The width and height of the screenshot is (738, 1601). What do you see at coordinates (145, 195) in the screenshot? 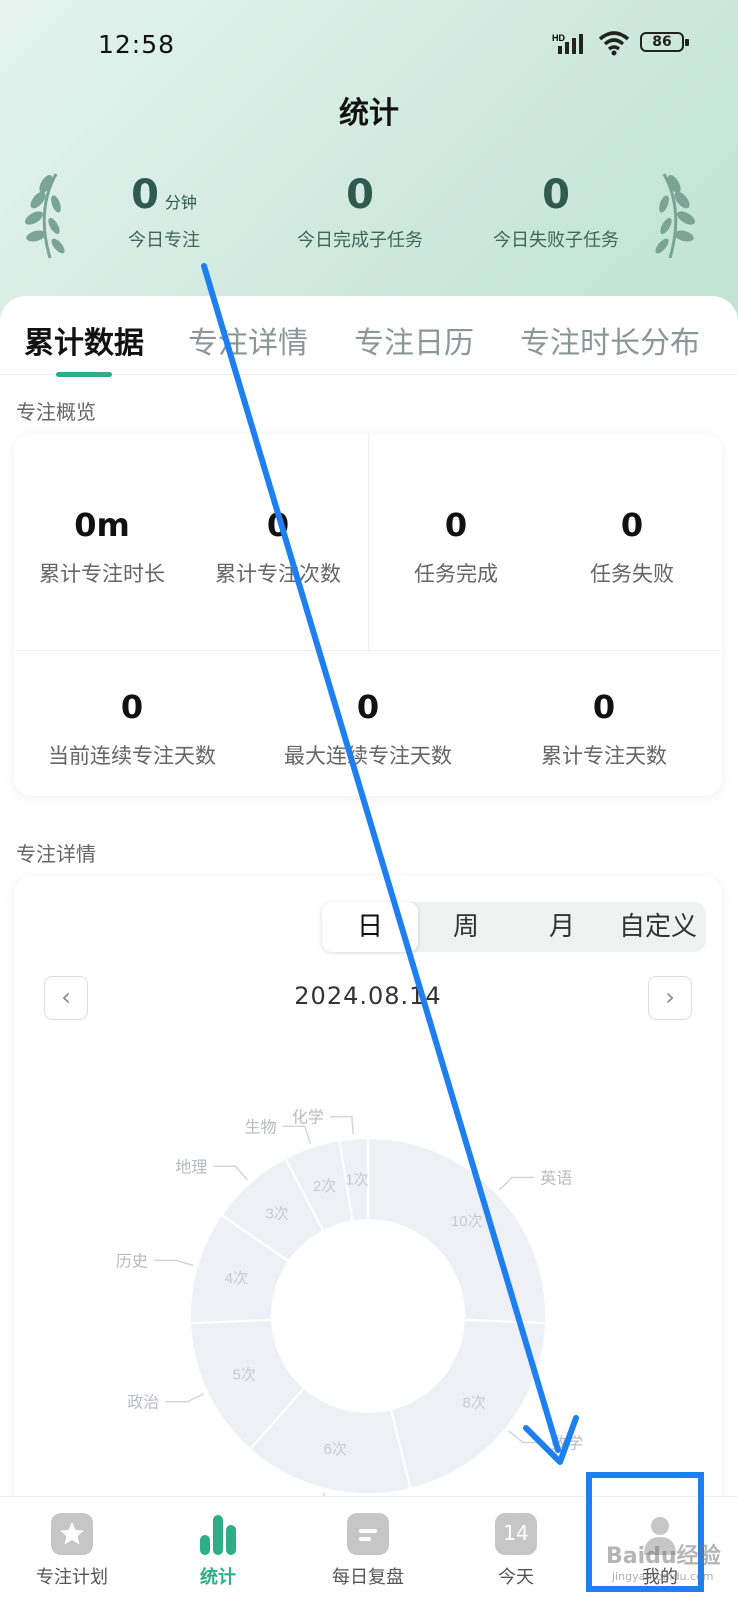
I see `today-focus-value: 0` at bounding box center [145, 195].